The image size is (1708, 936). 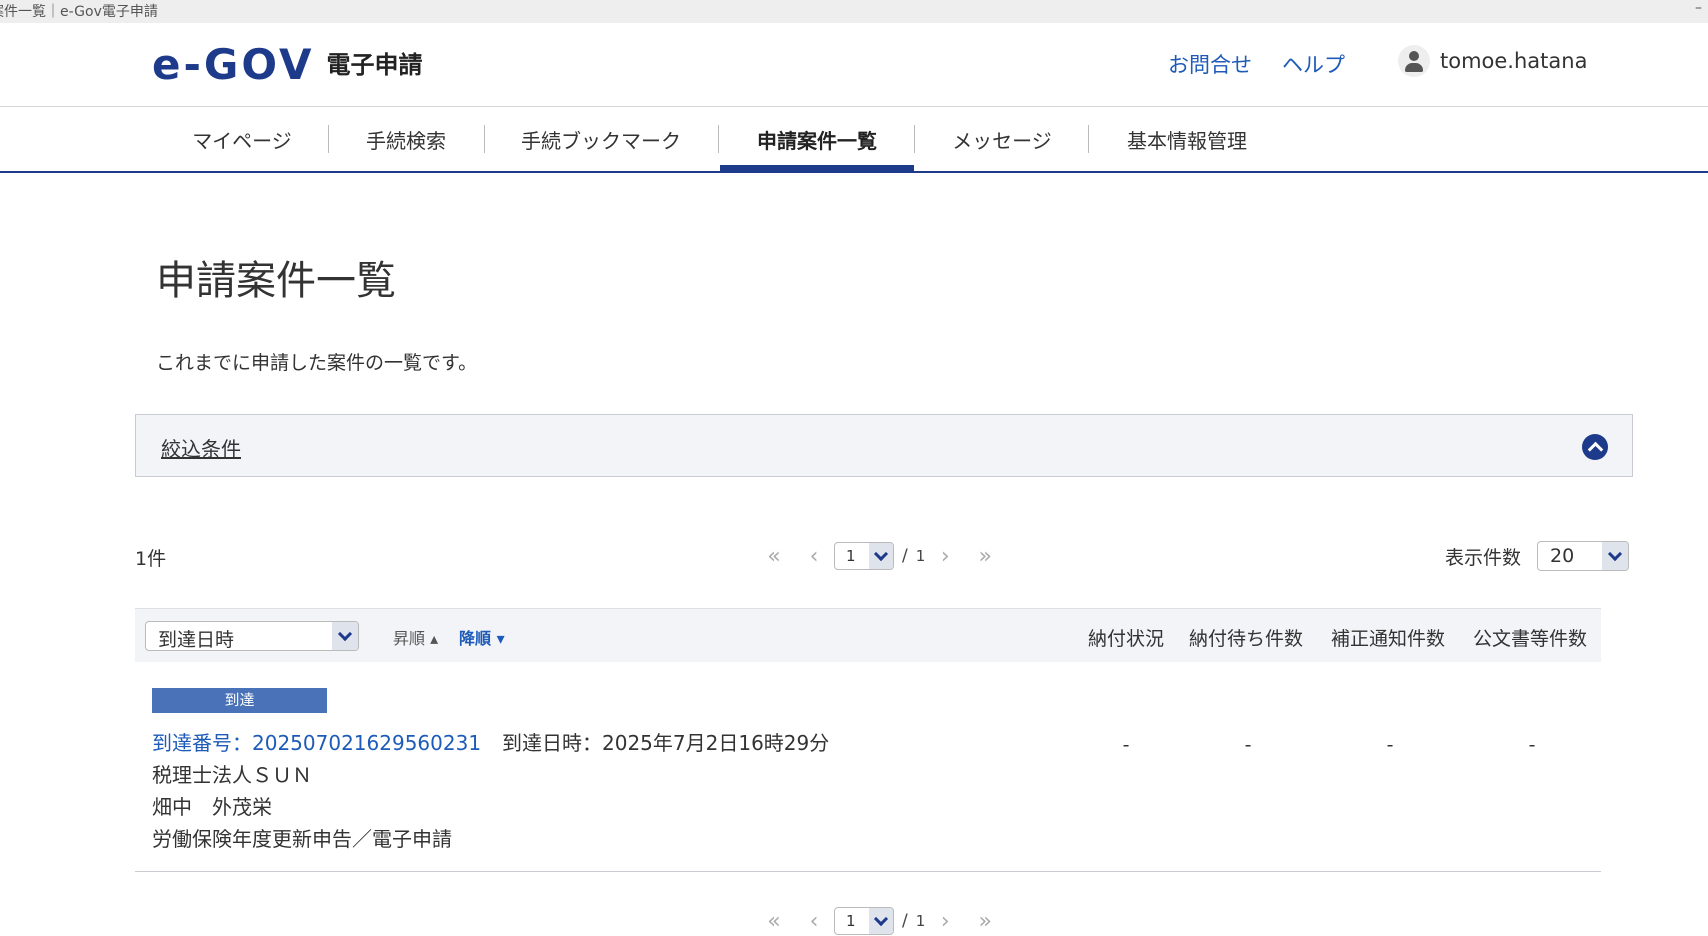 What do you see at coordinates (666, 743) in the screenshot?
I see `arrival-datetime: 到達日時：2025年7月2日16時29分` at bounding box center [666, 743].